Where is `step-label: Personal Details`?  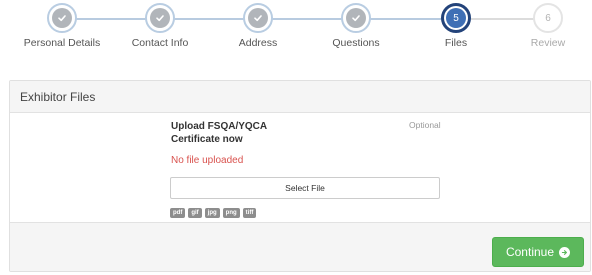 step-label: Personal Details is located at coordinates (62, 43).